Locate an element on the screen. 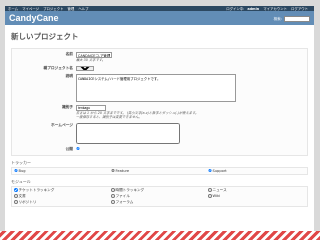 Image resolution: width=320 pixels, height=240 pixels. header: CandyCane 検索: is located at coordinates (159, 18).